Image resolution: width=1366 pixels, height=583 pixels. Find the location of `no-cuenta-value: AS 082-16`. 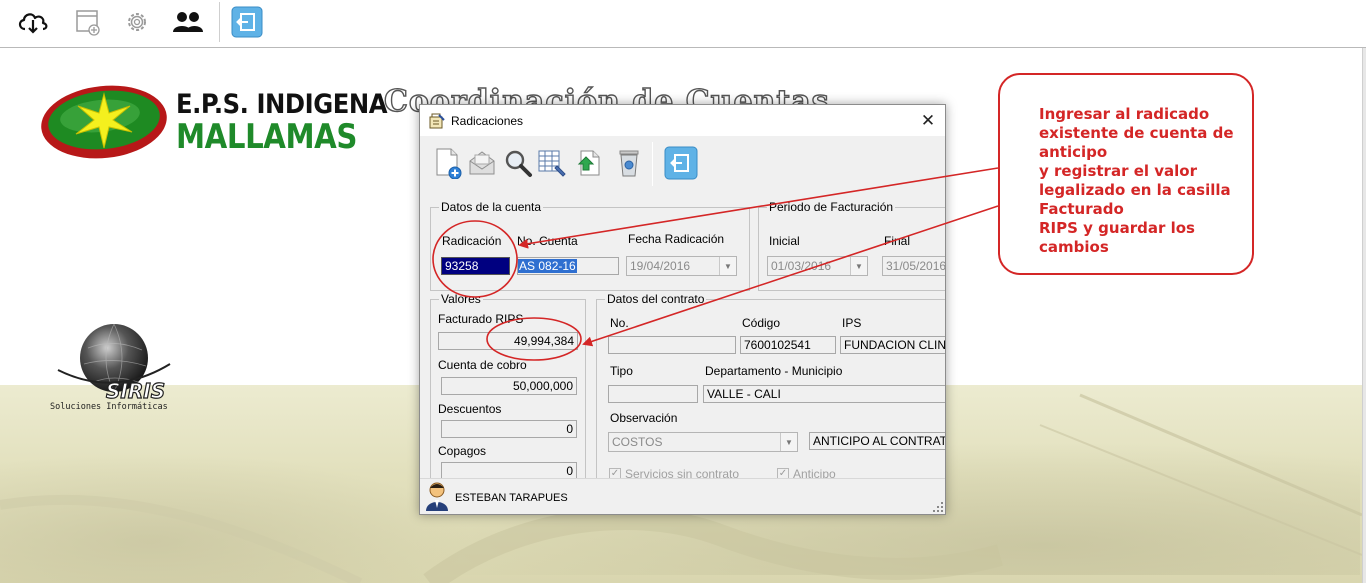

no-cuenta-value: AS 082-16 is located at coordinates (547, 266).